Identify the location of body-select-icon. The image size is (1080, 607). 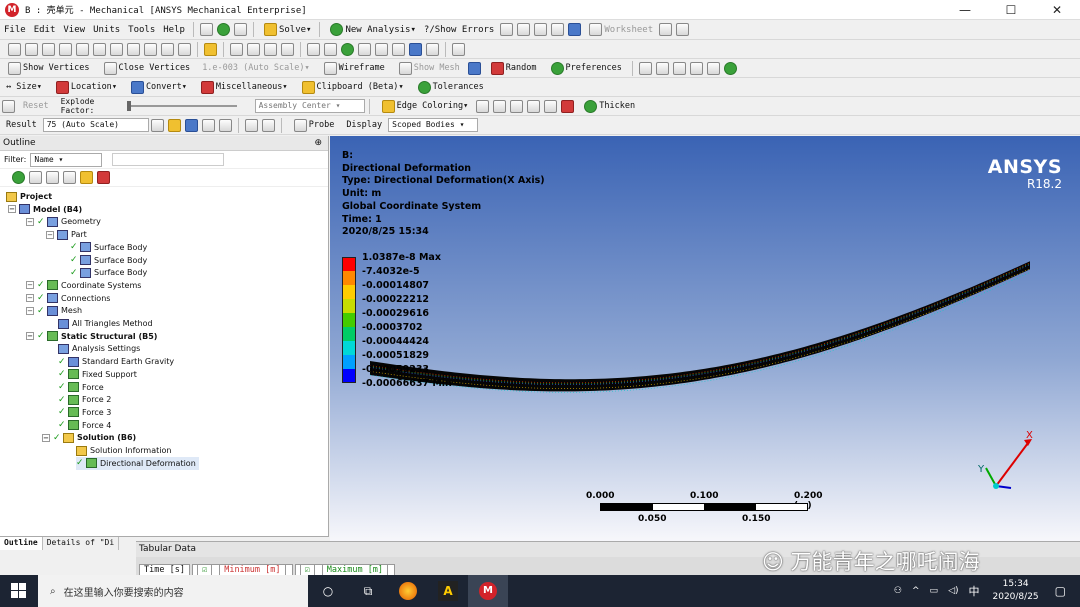
(99, 49).